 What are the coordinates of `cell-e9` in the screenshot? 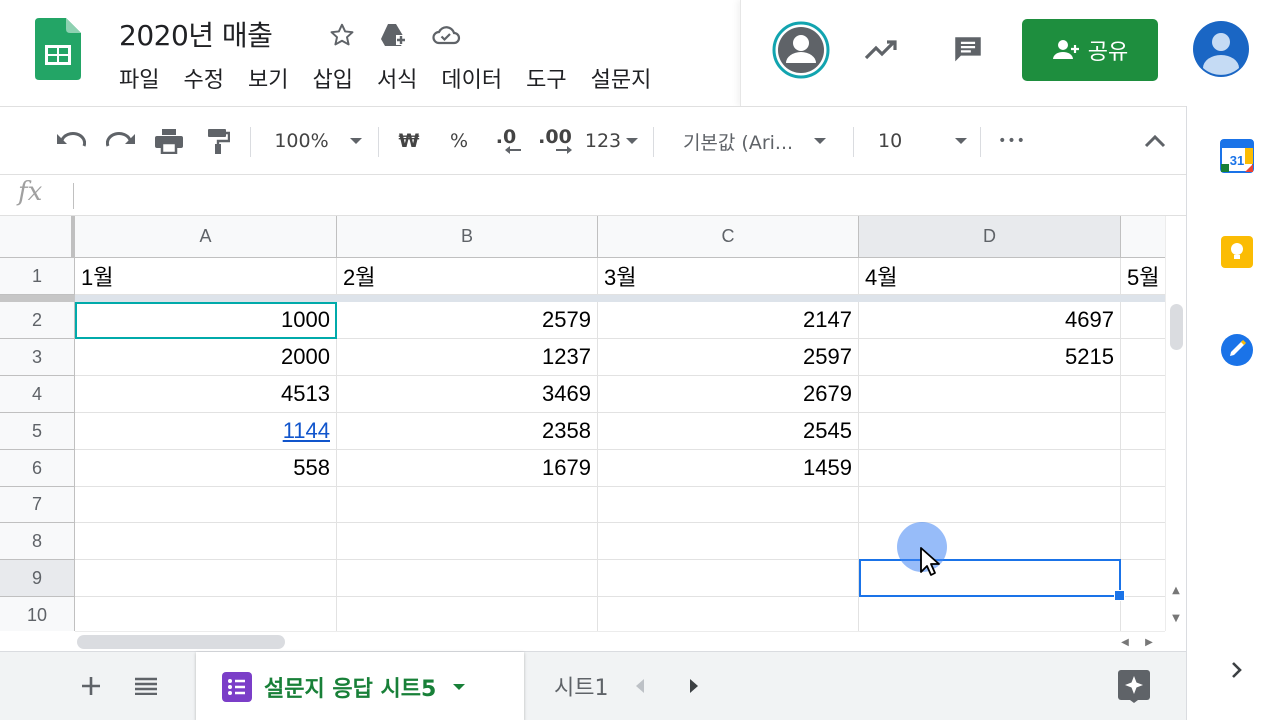 It's located at (1143, 578).